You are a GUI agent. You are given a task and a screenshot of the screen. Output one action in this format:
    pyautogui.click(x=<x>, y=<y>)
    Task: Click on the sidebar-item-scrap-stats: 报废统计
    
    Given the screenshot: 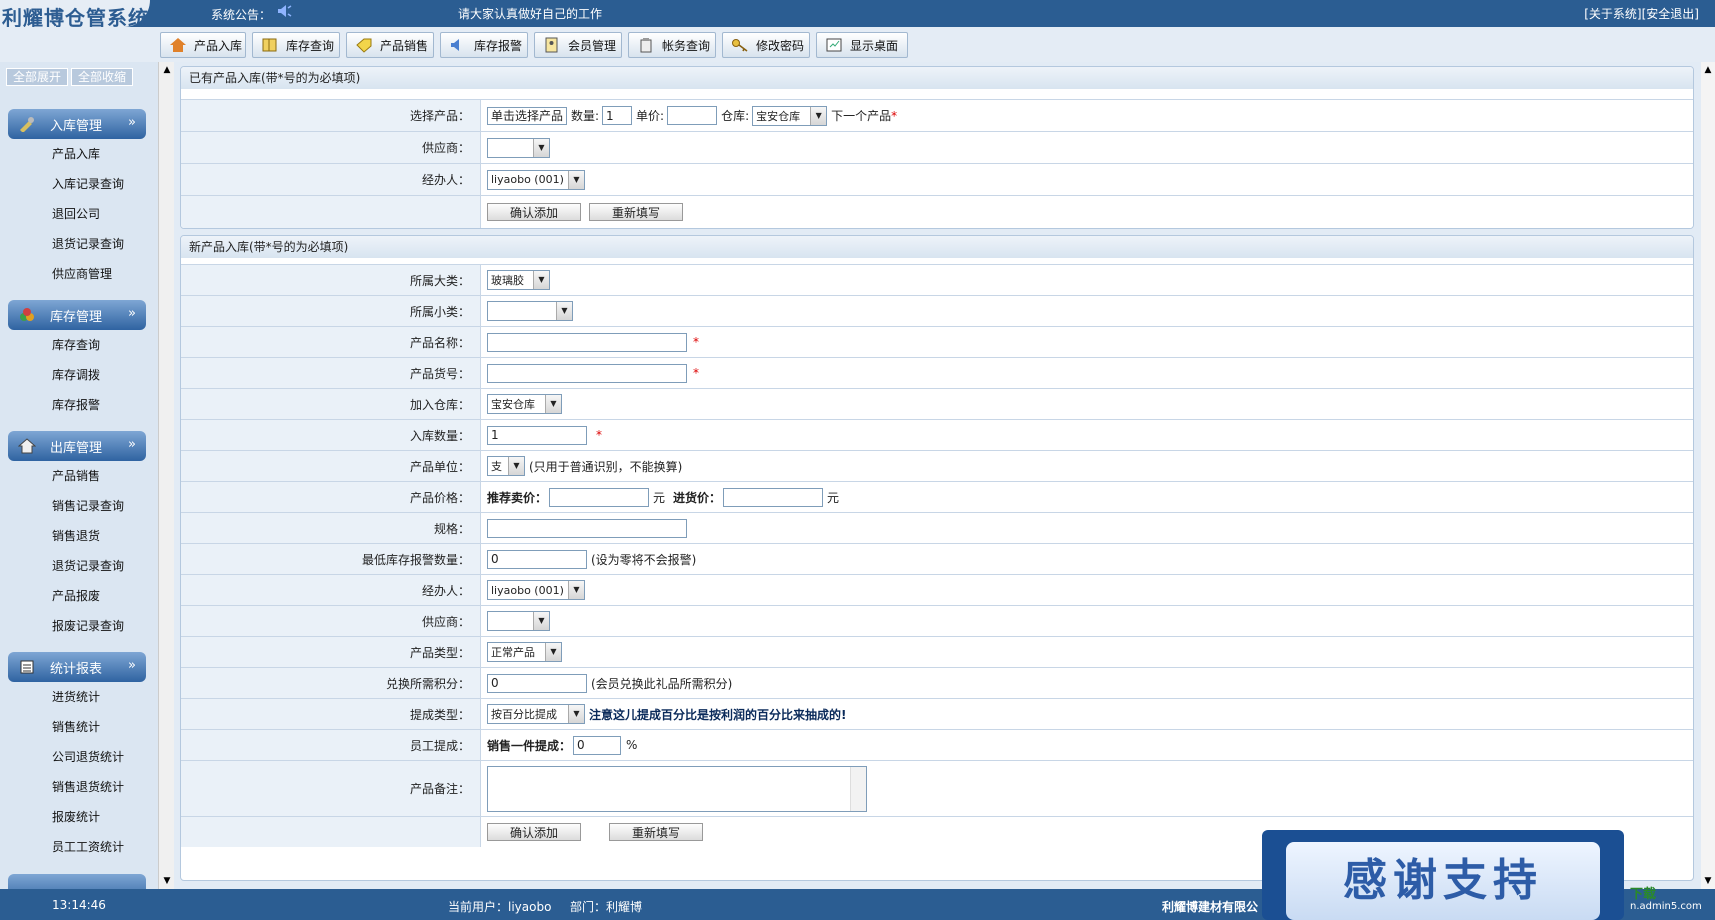 What is the action you would take?
    pyautogui.click(x=77, y=817)
    